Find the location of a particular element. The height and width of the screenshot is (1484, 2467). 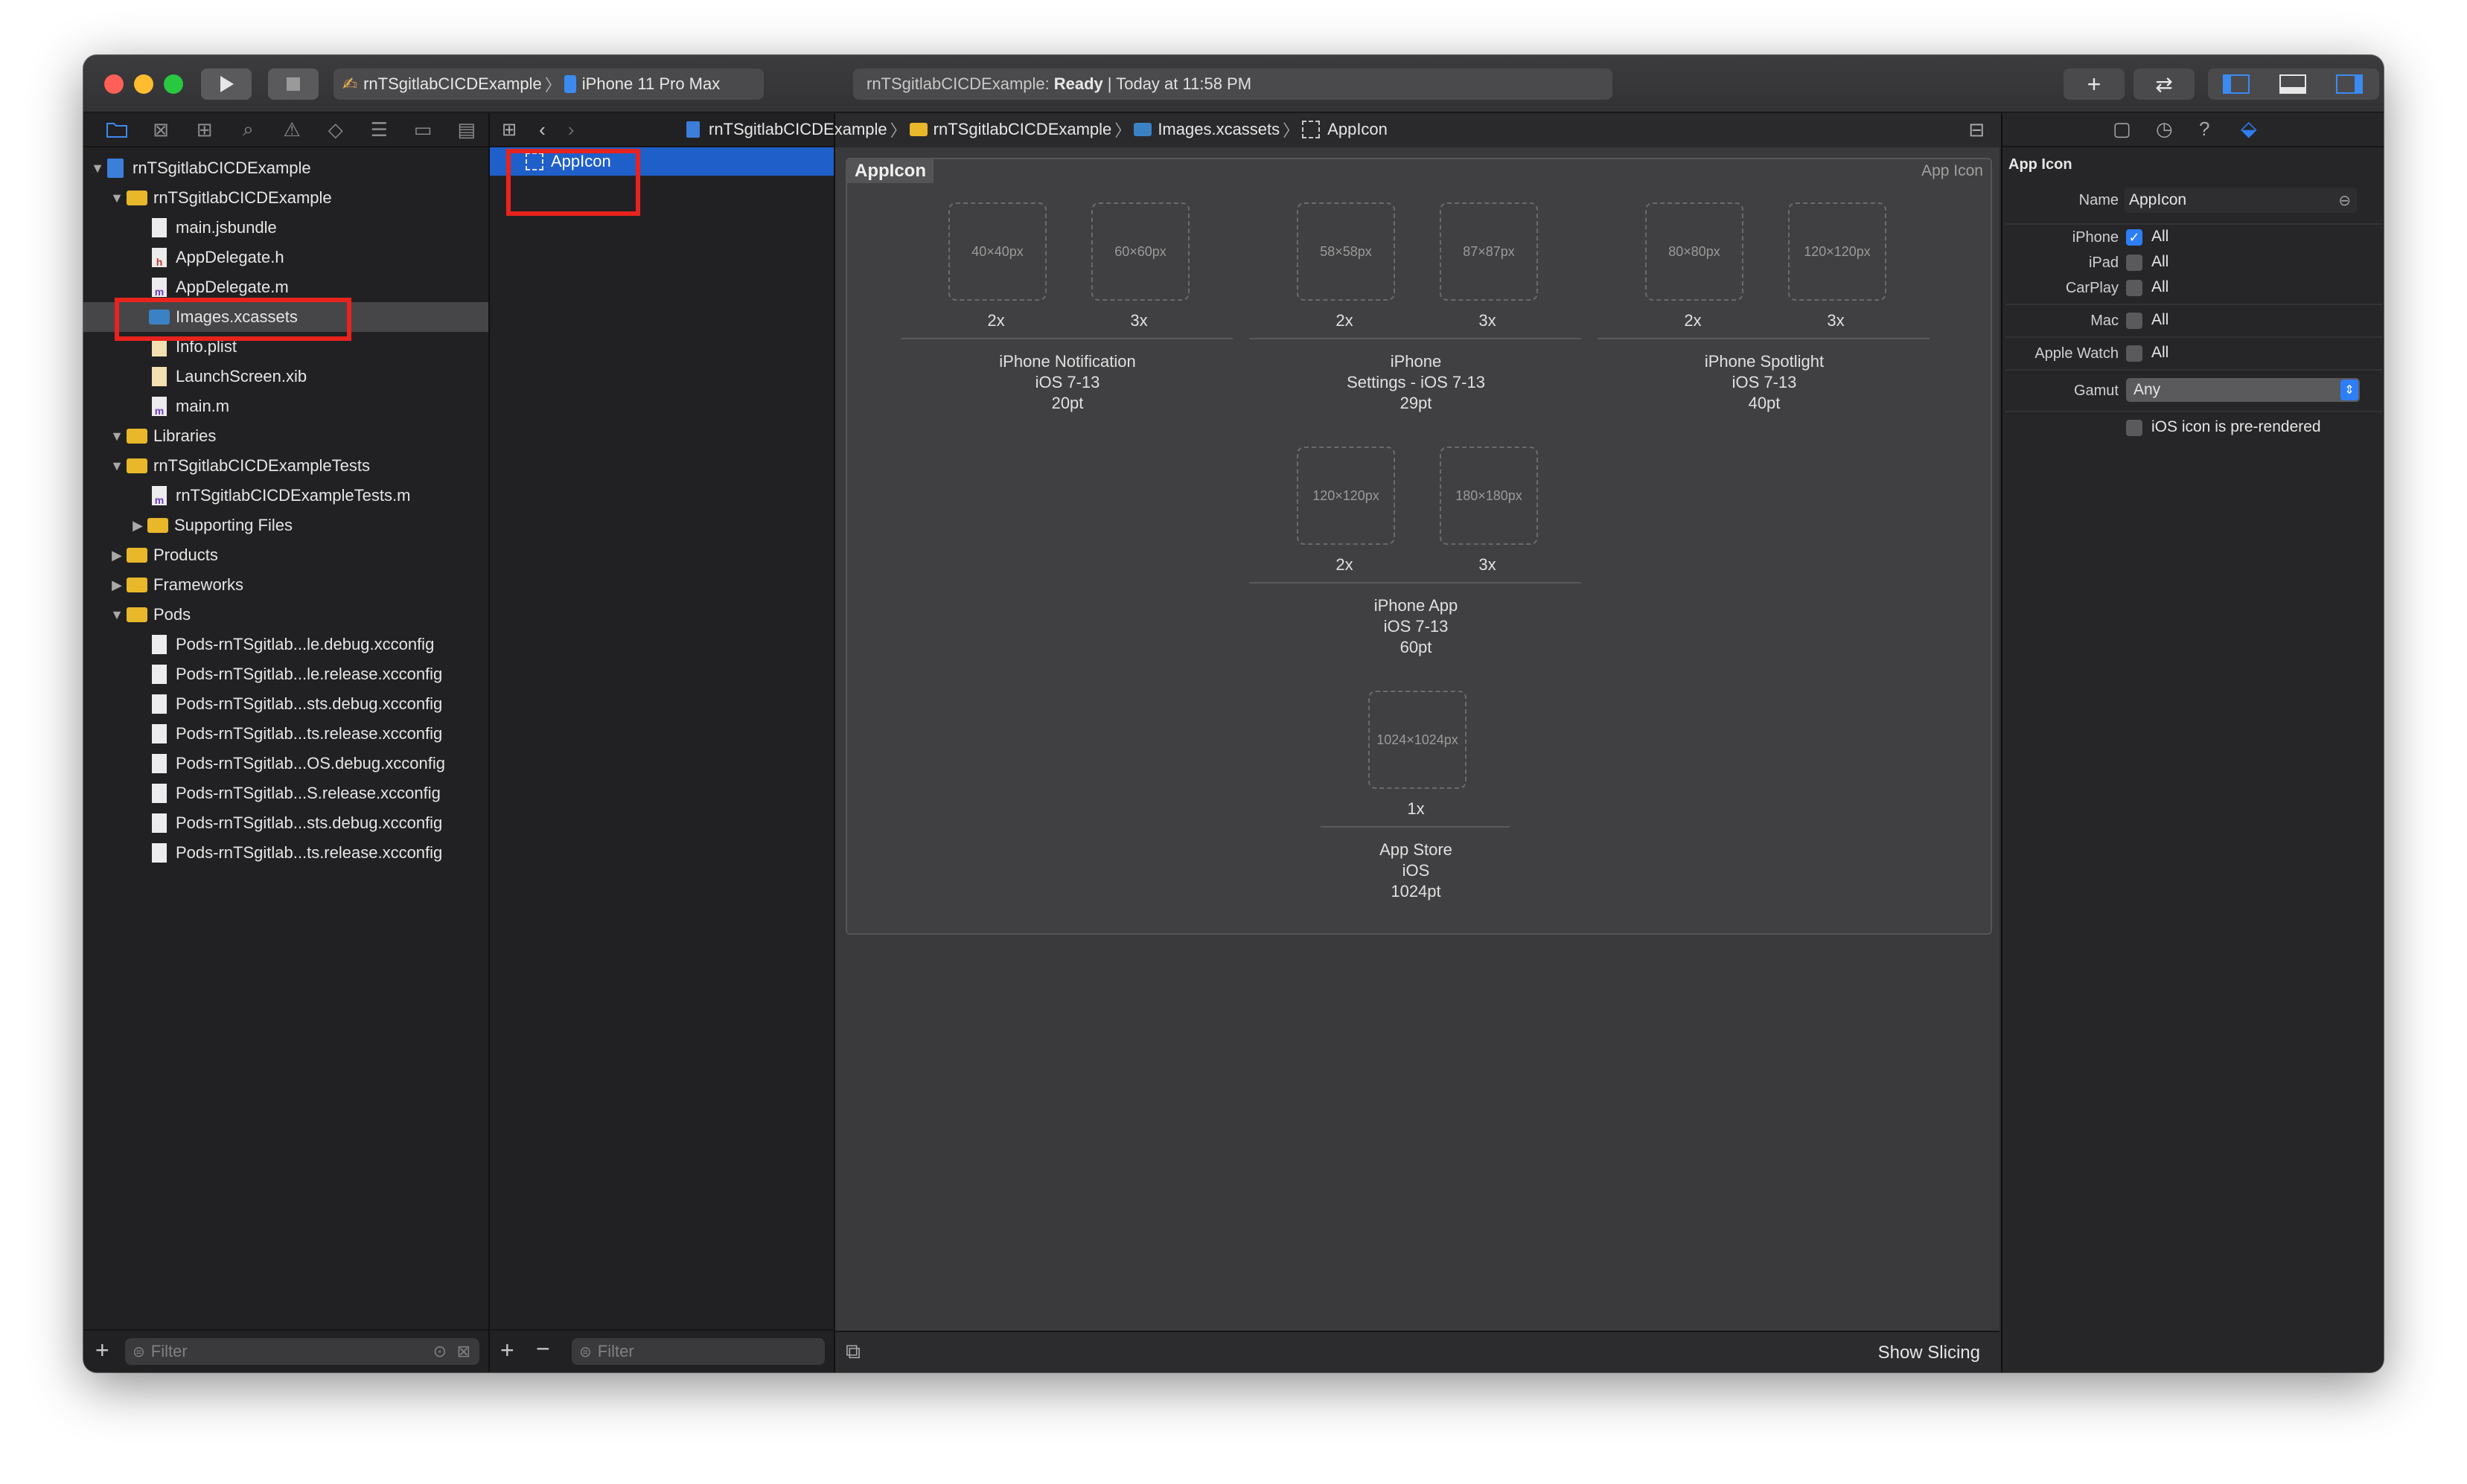

icon-slot: 180×180px is located at coordinates (1489, 496).